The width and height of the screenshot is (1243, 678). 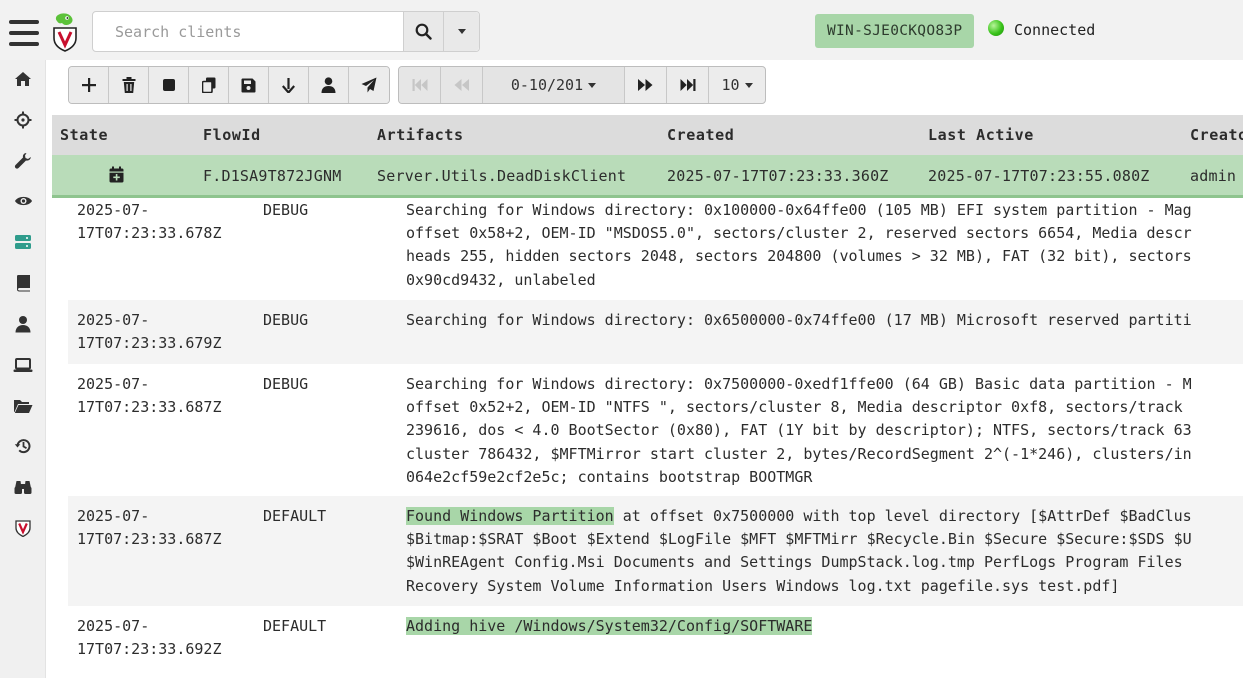 What do you see at coordinates (84, 135) in the screenshot?
I see `column-header-state: State` at bounding box center [84, 135].